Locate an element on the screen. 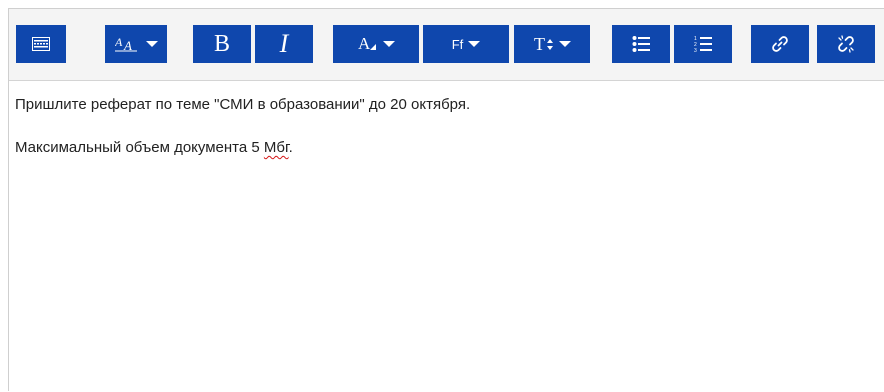  numbered-list-icon: 1 2 3 is located at coordinates (703, 44).